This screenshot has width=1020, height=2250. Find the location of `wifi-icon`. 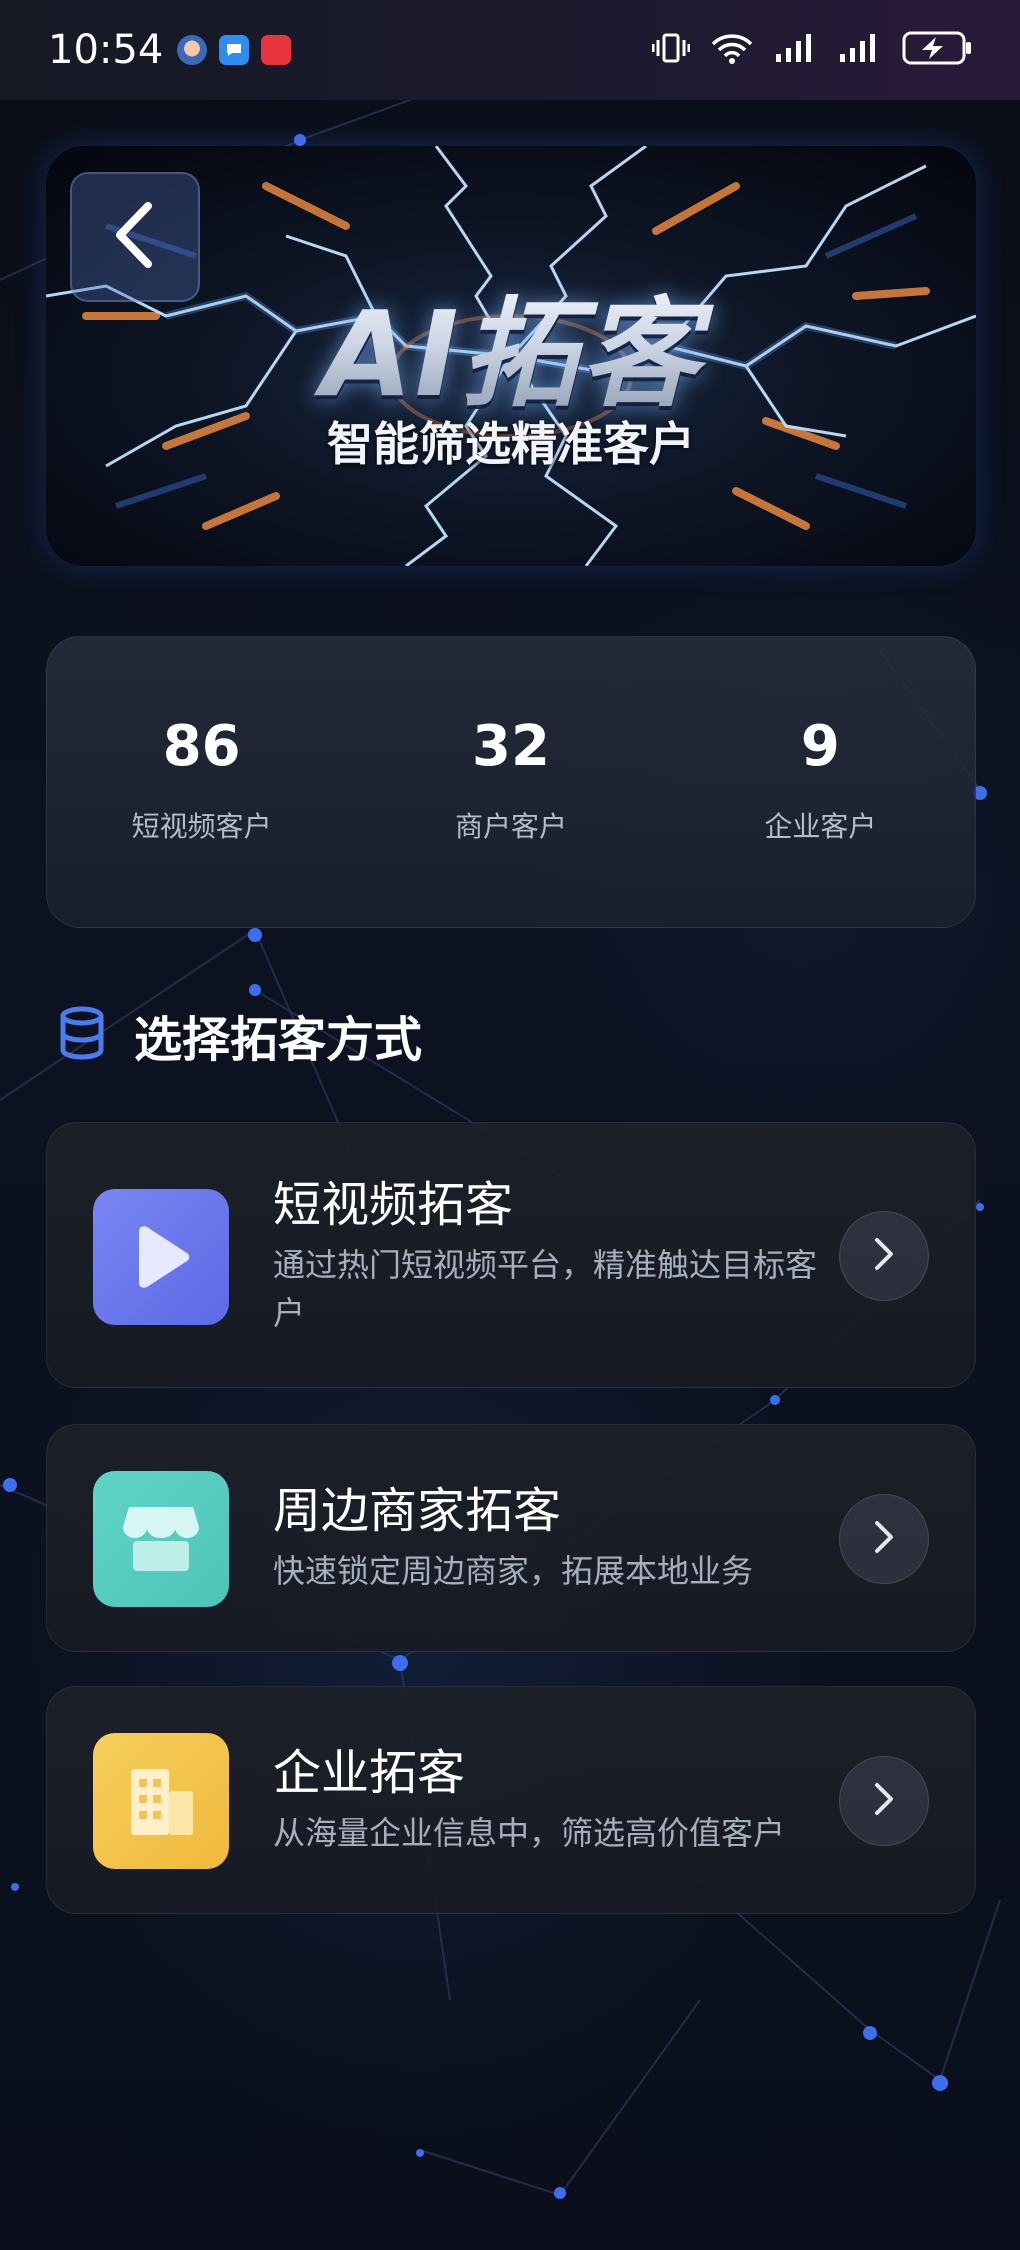

wifi-icon is located at coordinates (732, 50).